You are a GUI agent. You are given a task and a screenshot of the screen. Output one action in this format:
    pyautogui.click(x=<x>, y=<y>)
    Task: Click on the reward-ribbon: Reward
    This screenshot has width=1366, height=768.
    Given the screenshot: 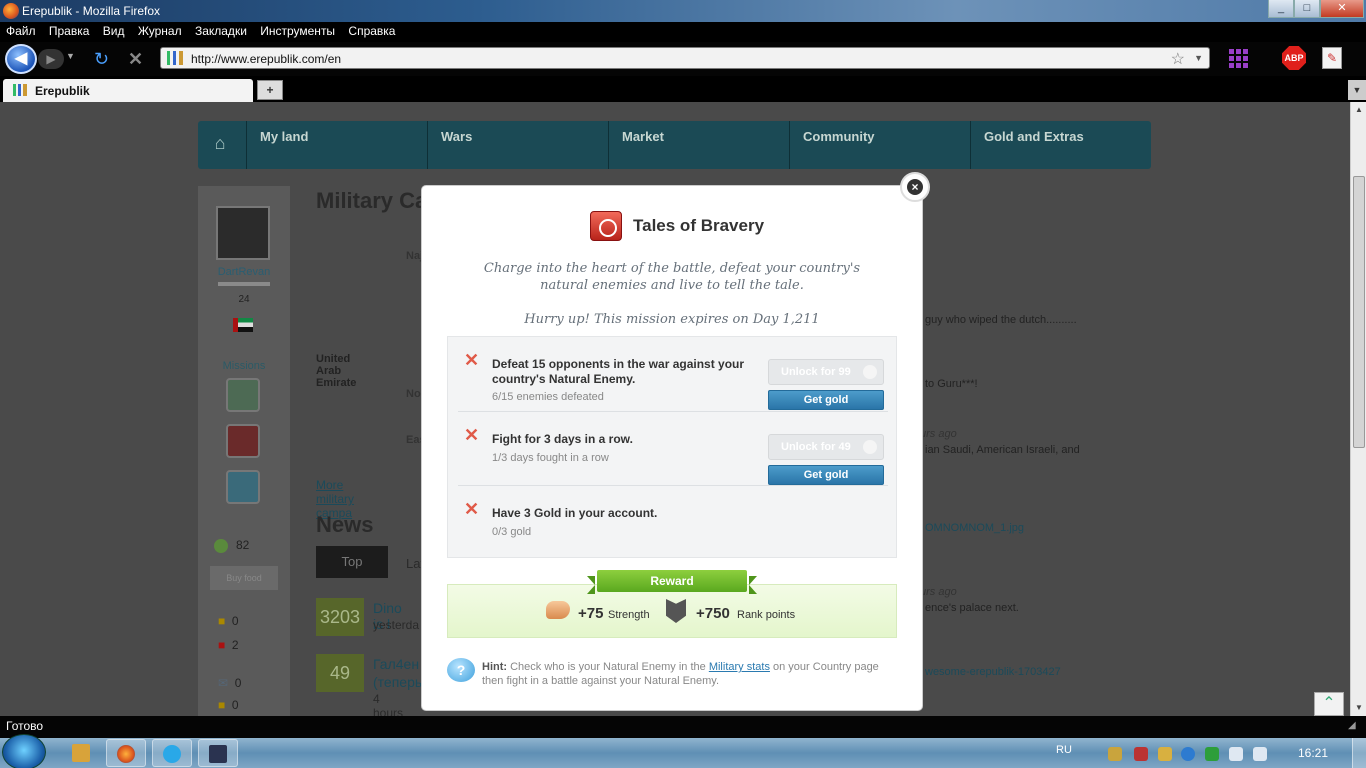 What is the action you would take?
    pyautogui.click(x=672, y=582)
    